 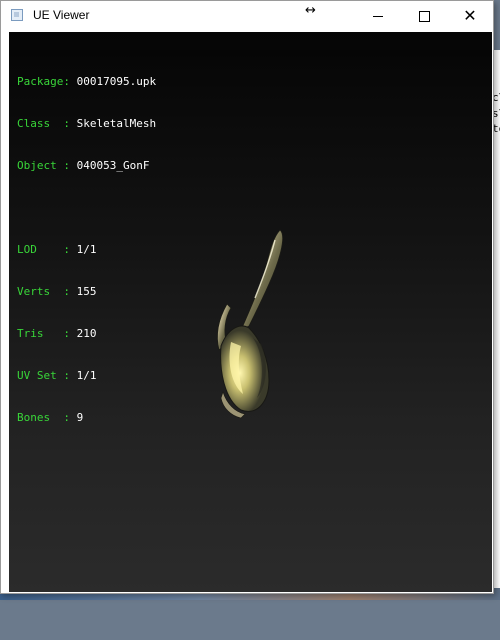 I want to click on verts-label: Verts, so click(x=40, y=291).